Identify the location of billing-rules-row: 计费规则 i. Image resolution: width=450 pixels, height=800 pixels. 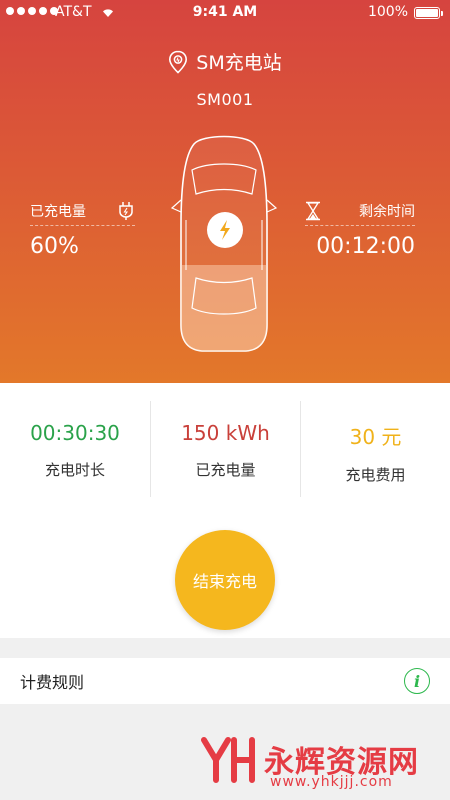
(225, 681).